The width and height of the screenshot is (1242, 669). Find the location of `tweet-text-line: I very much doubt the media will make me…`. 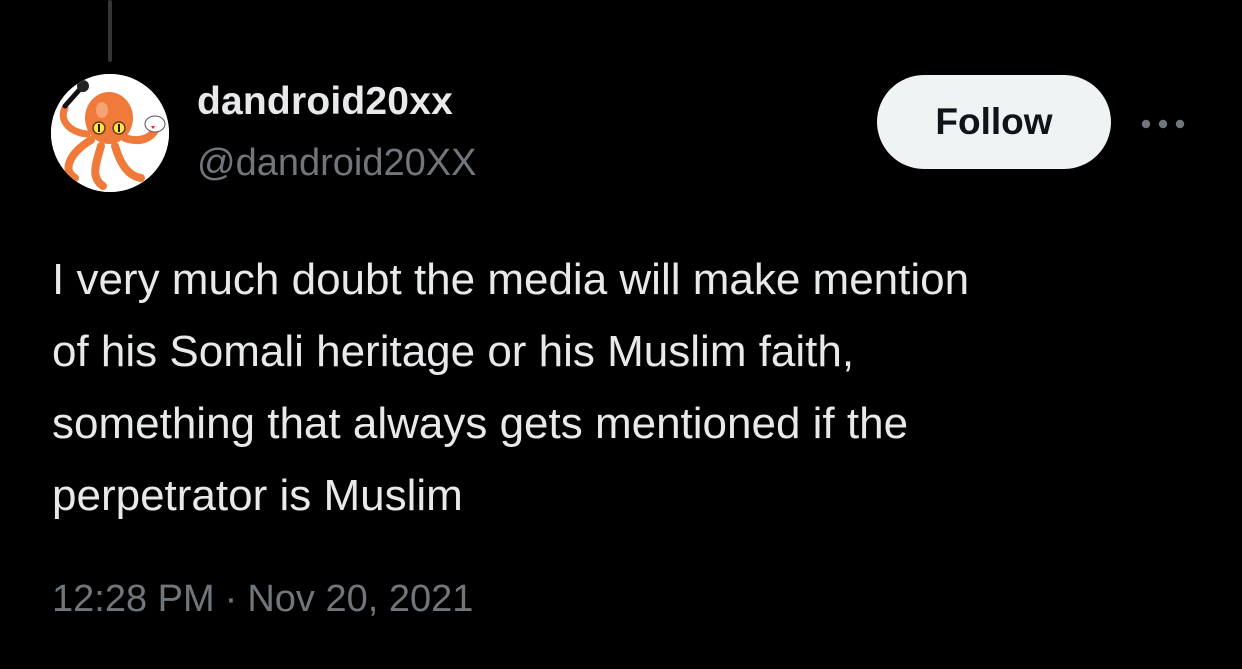

tweet-text-line: I very much doubt the media will make me… is located at coordinates (511, 279).